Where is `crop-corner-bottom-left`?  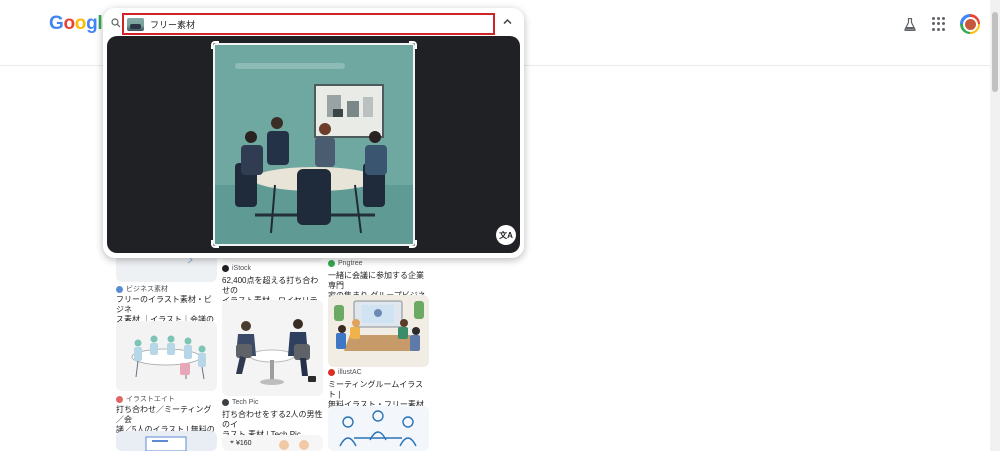
crop-corner-bottom-left is located at coordinates (215, 244).